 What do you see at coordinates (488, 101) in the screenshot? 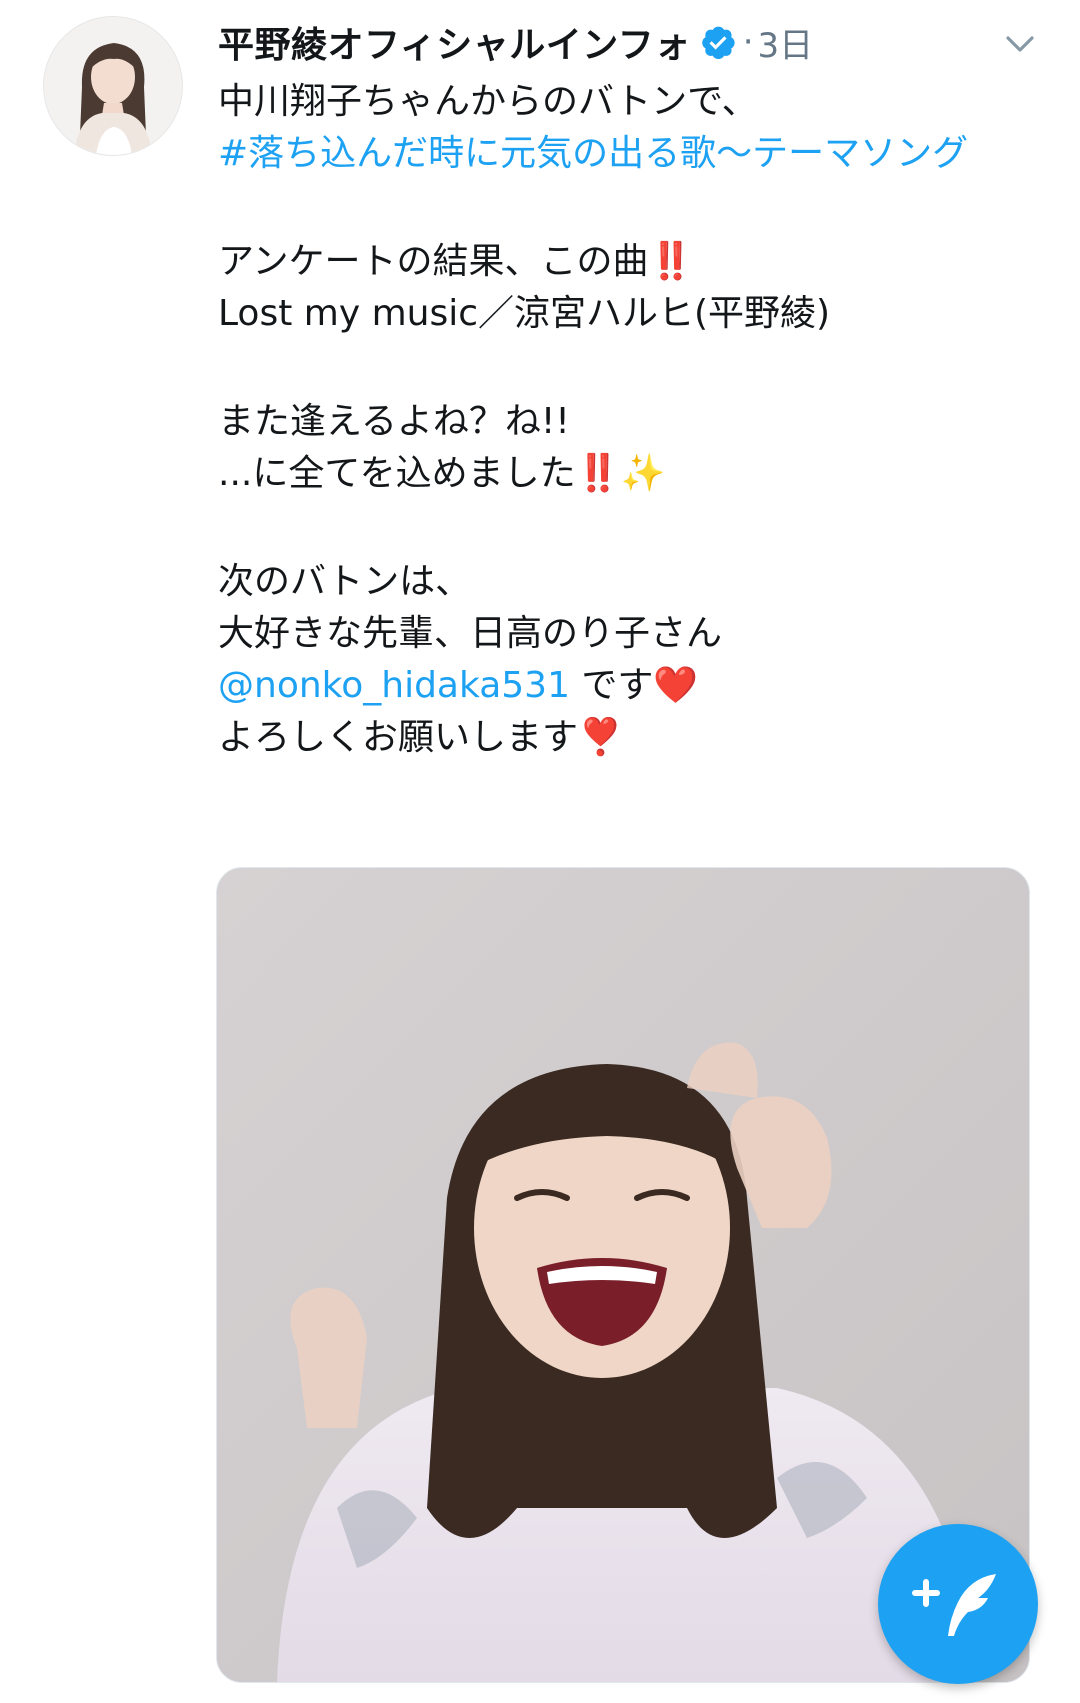
I see `tweet-line-1: 中川翔子ちゃんからのバトンで、` at bounding box center [488, 101].